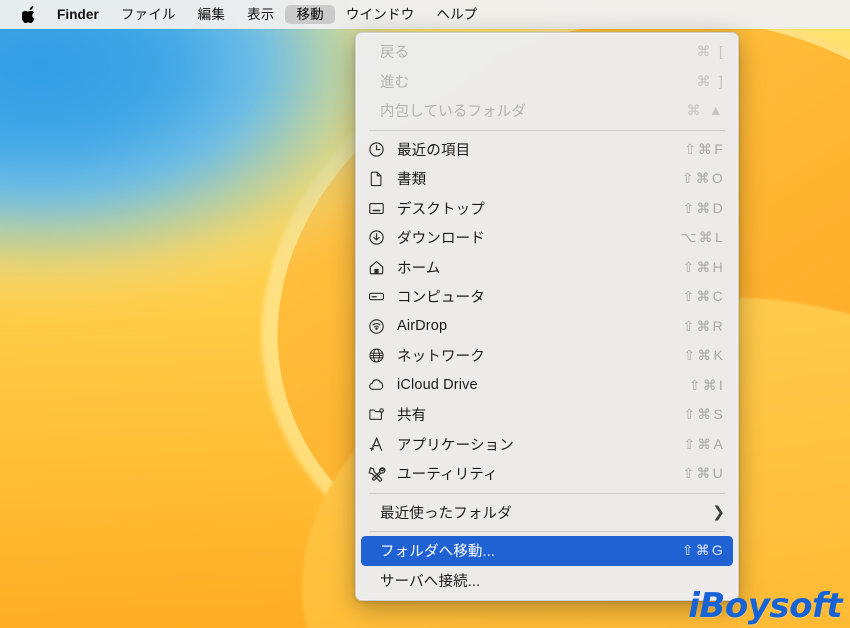 The width and height of the screenshot is (850, 628). Describe the element at coordinates (441, 209) in the screenshot. I see `menu-item-desktop-label: デスクトップ` at that location.